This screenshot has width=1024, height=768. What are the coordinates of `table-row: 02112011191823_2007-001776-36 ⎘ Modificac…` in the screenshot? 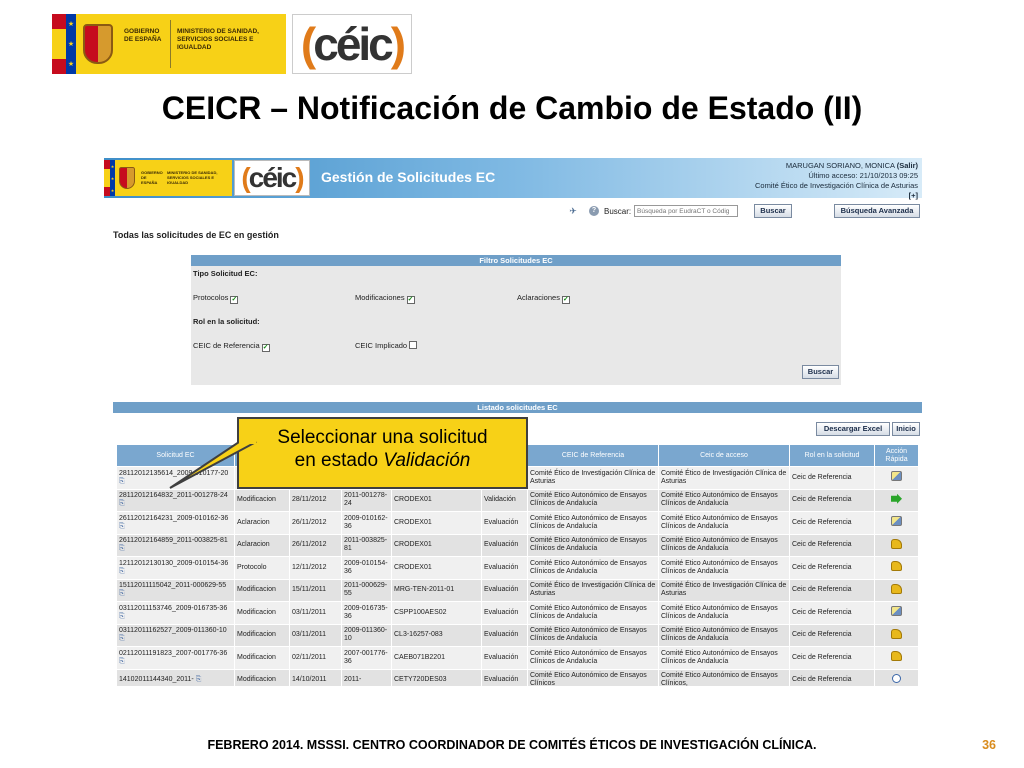 It's located at (517, 658).